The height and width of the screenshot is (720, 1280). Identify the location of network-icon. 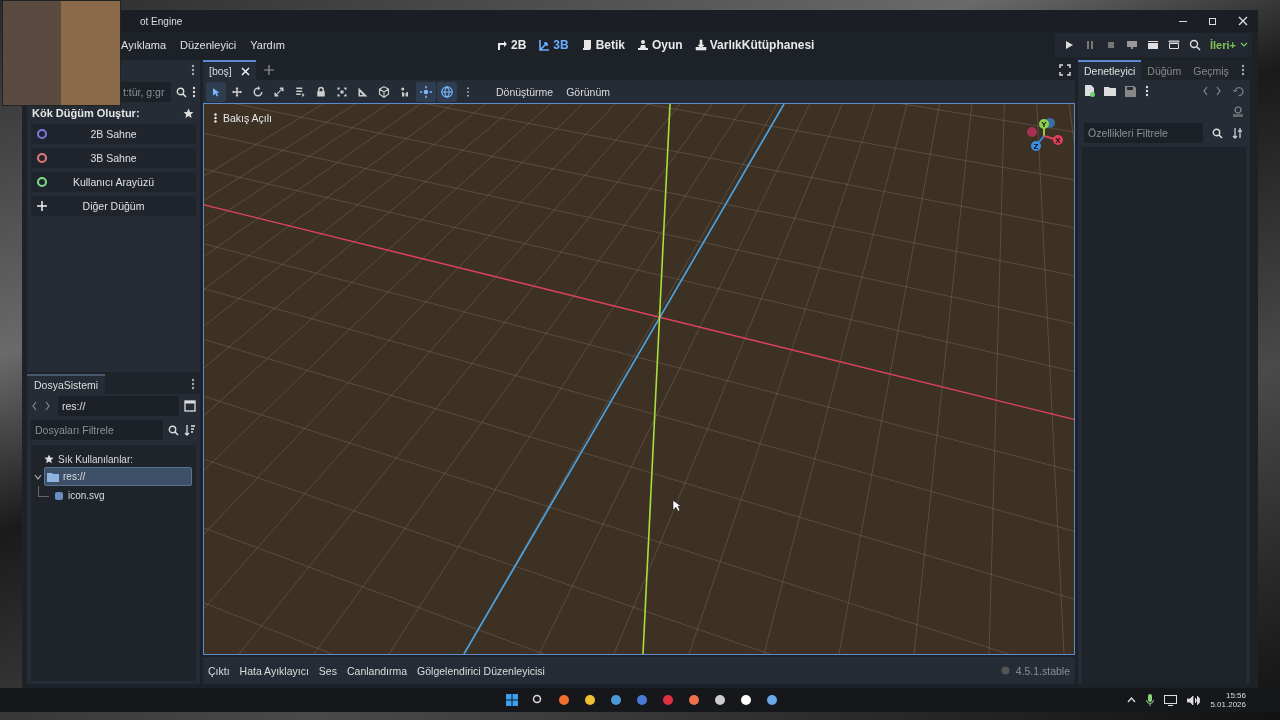
(1171, 700).